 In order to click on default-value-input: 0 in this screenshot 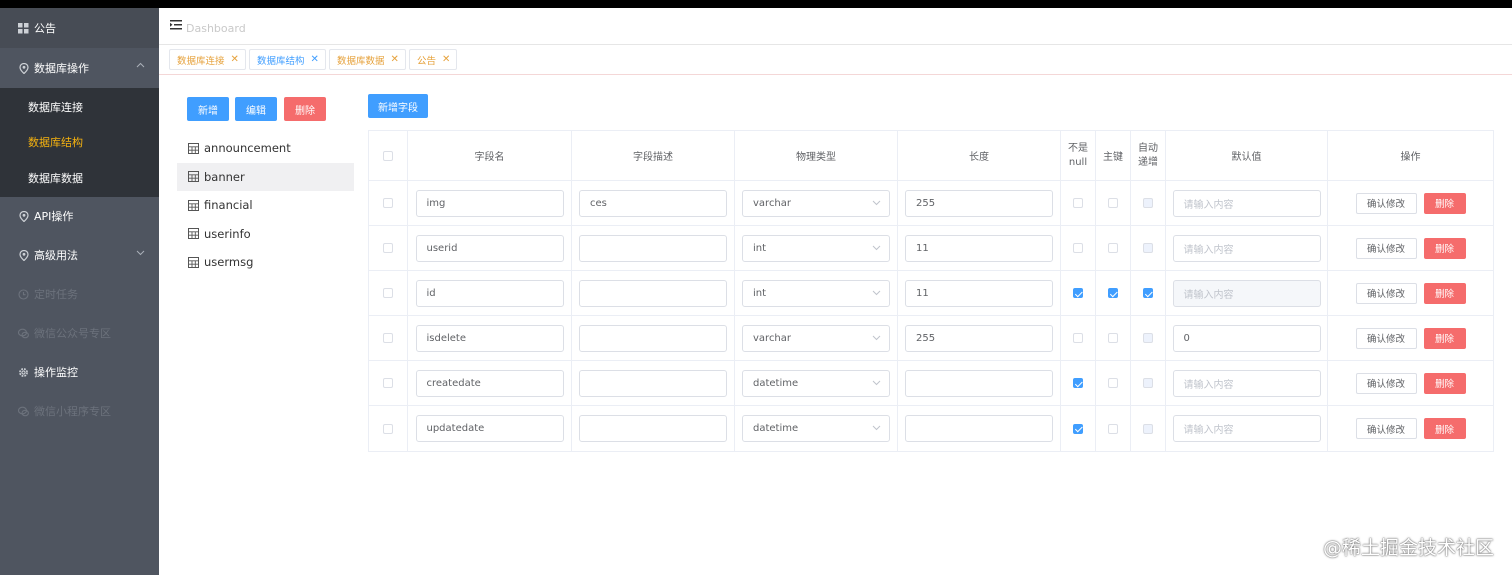, I will do `click(1246, 338)`.